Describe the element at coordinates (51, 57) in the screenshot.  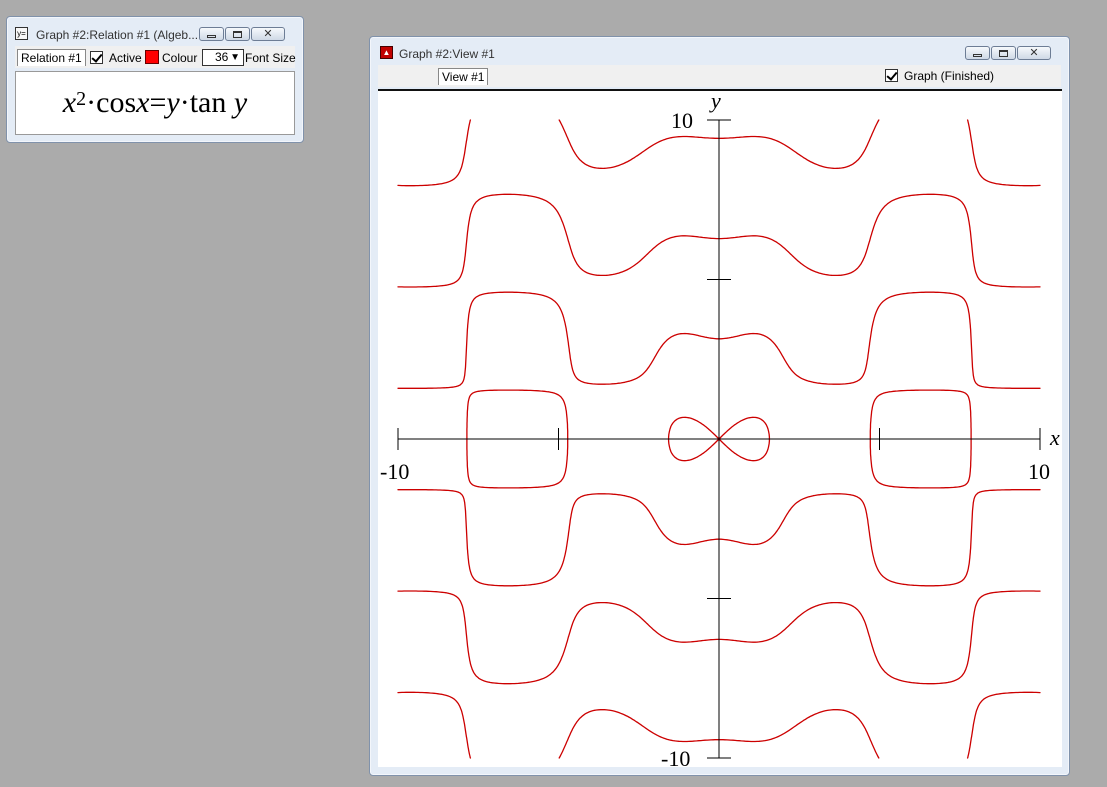
I see `tab-relation-1: Relation #1` at that location.